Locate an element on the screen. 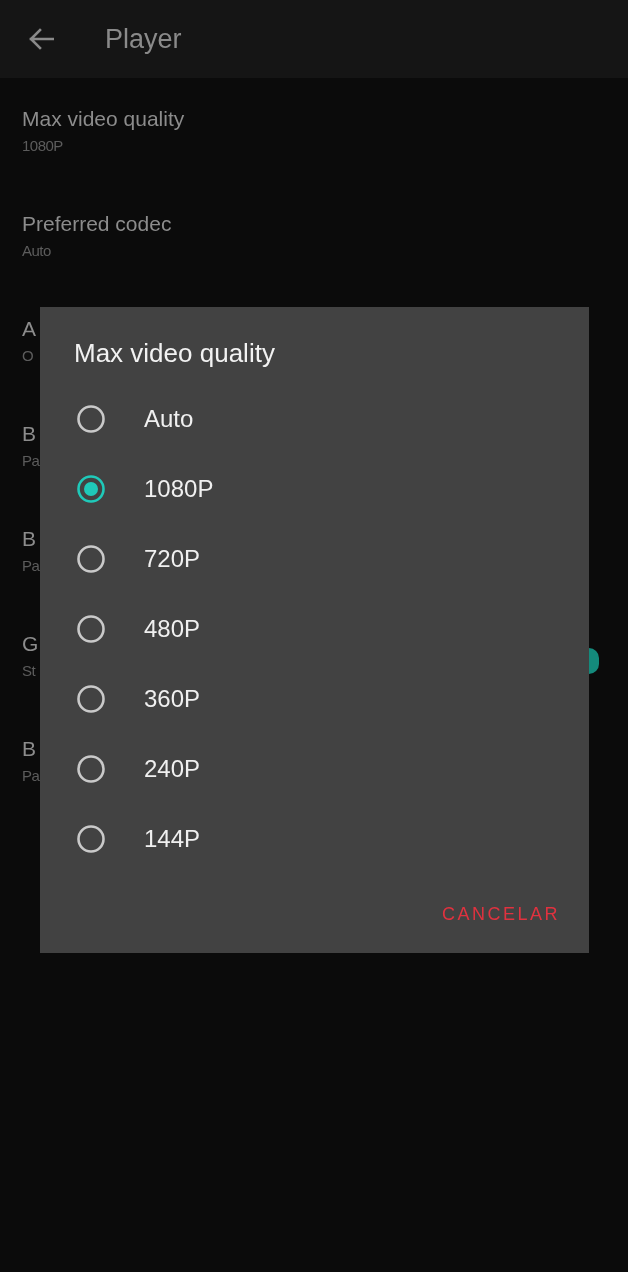  quality-option: 144P is located at coordinates (125, 839).